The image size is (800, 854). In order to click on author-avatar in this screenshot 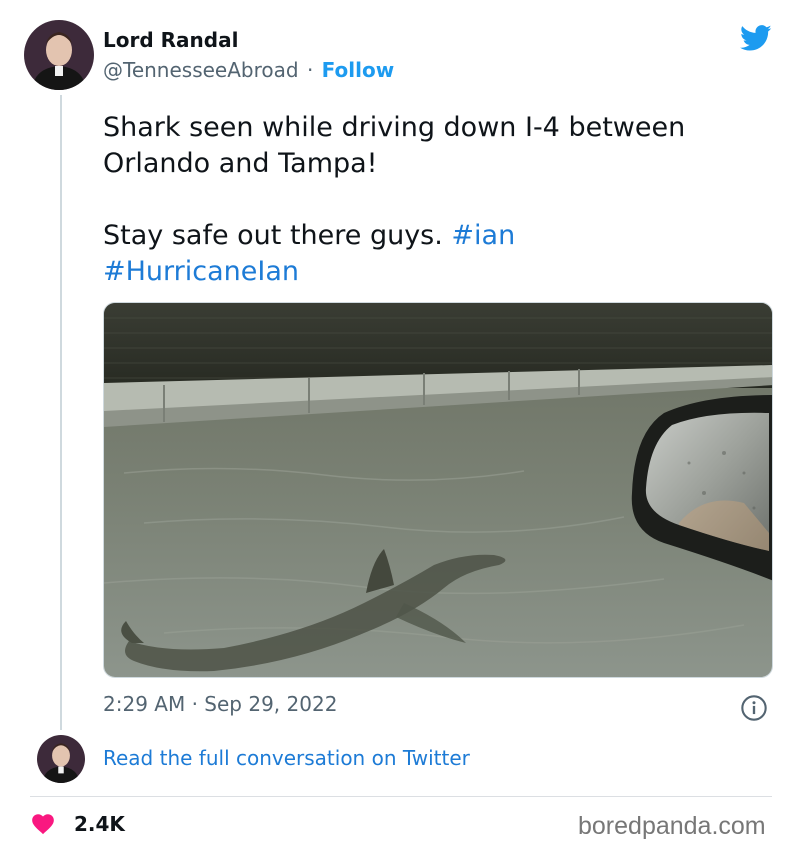, I will do `click(59, 55)`.